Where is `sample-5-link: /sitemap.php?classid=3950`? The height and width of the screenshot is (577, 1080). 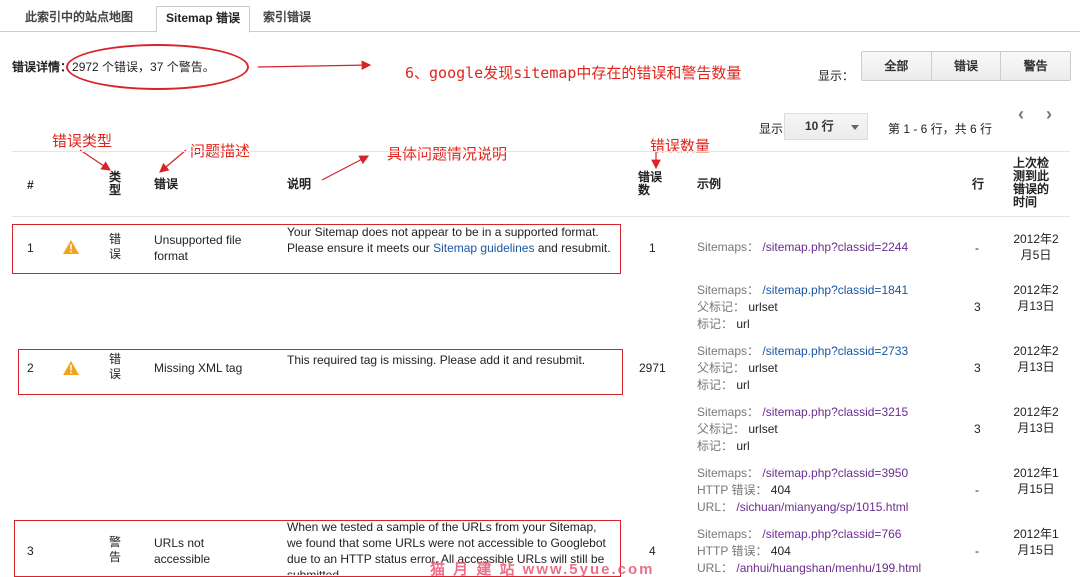
sample-5-link: /sitemap.php?classid=3950 is located at coordinates (835, 473).